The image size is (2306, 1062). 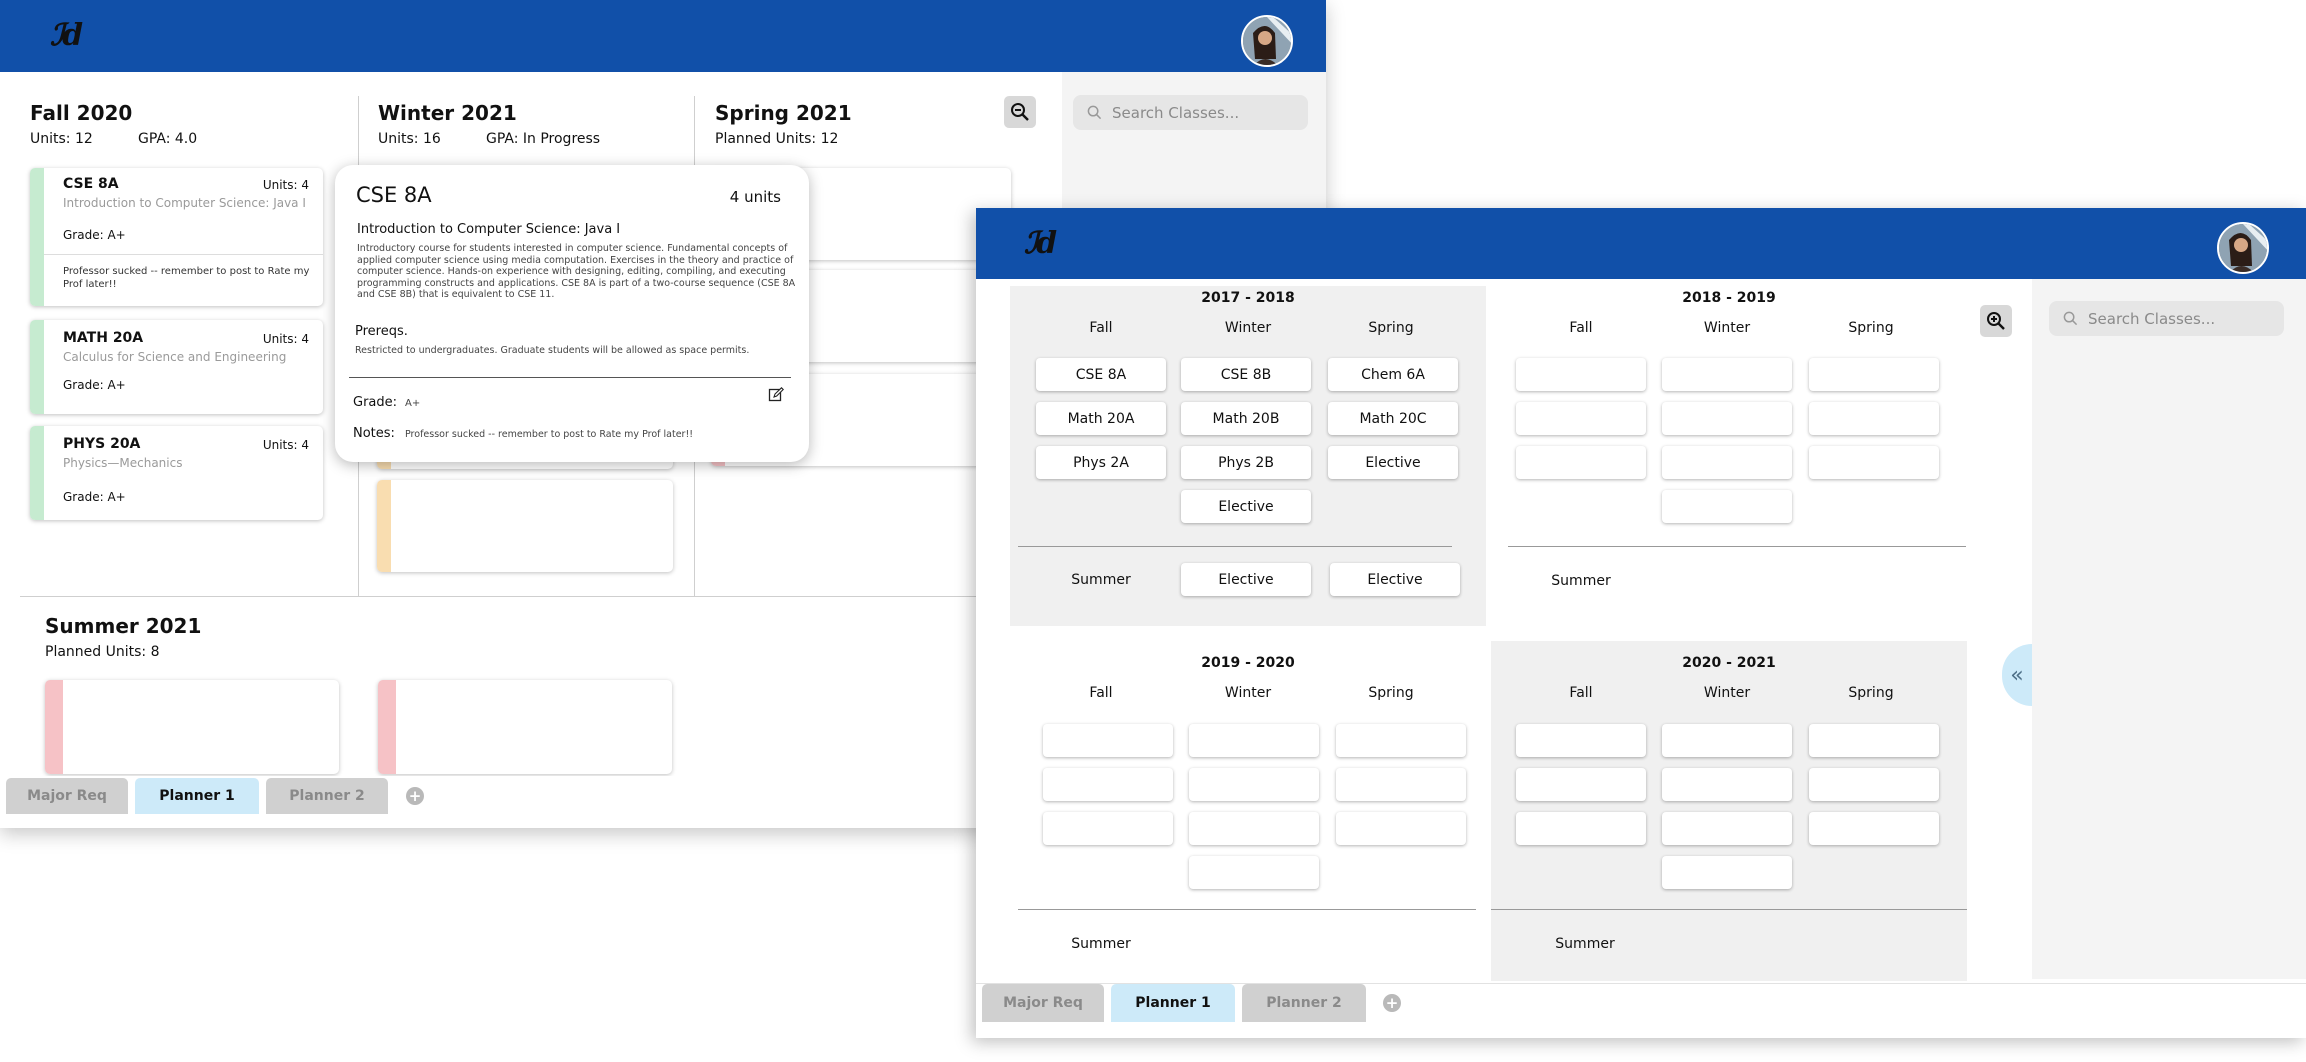 What do you see at coordinates (381, 331) in the screenshot?
I see `popup-prereq-label: Prereqs.` at bounding box center [381, 331].